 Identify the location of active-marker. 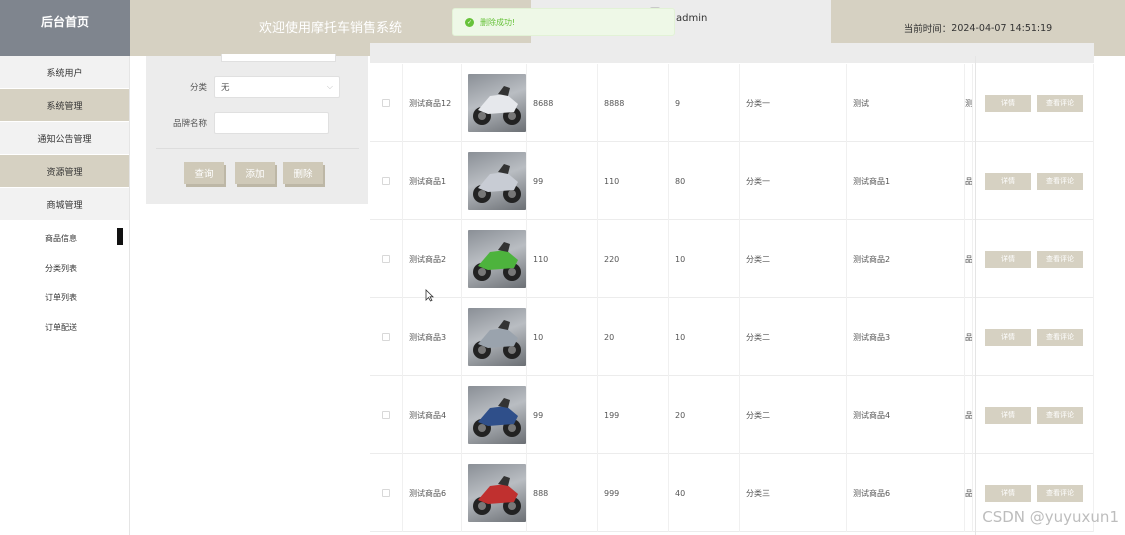
(120, 236).